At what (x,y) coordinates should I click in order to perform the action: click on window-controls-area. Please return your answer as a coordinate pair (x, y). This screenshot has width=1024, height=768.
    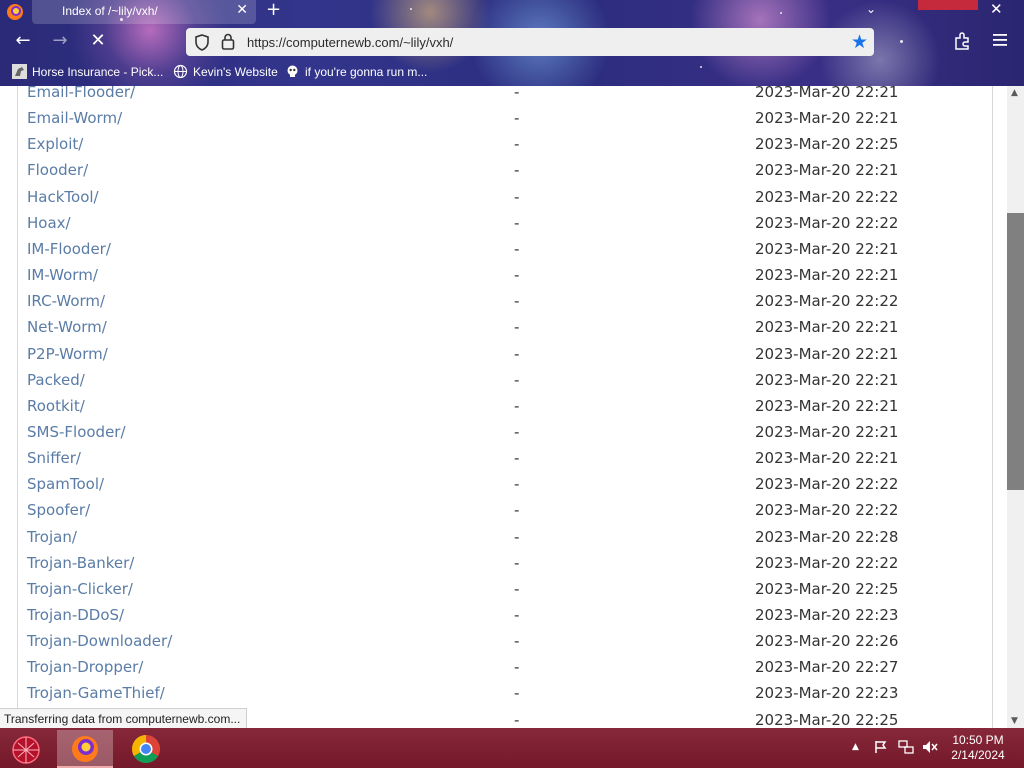
    Looking at the image, I should click on (948, 5).